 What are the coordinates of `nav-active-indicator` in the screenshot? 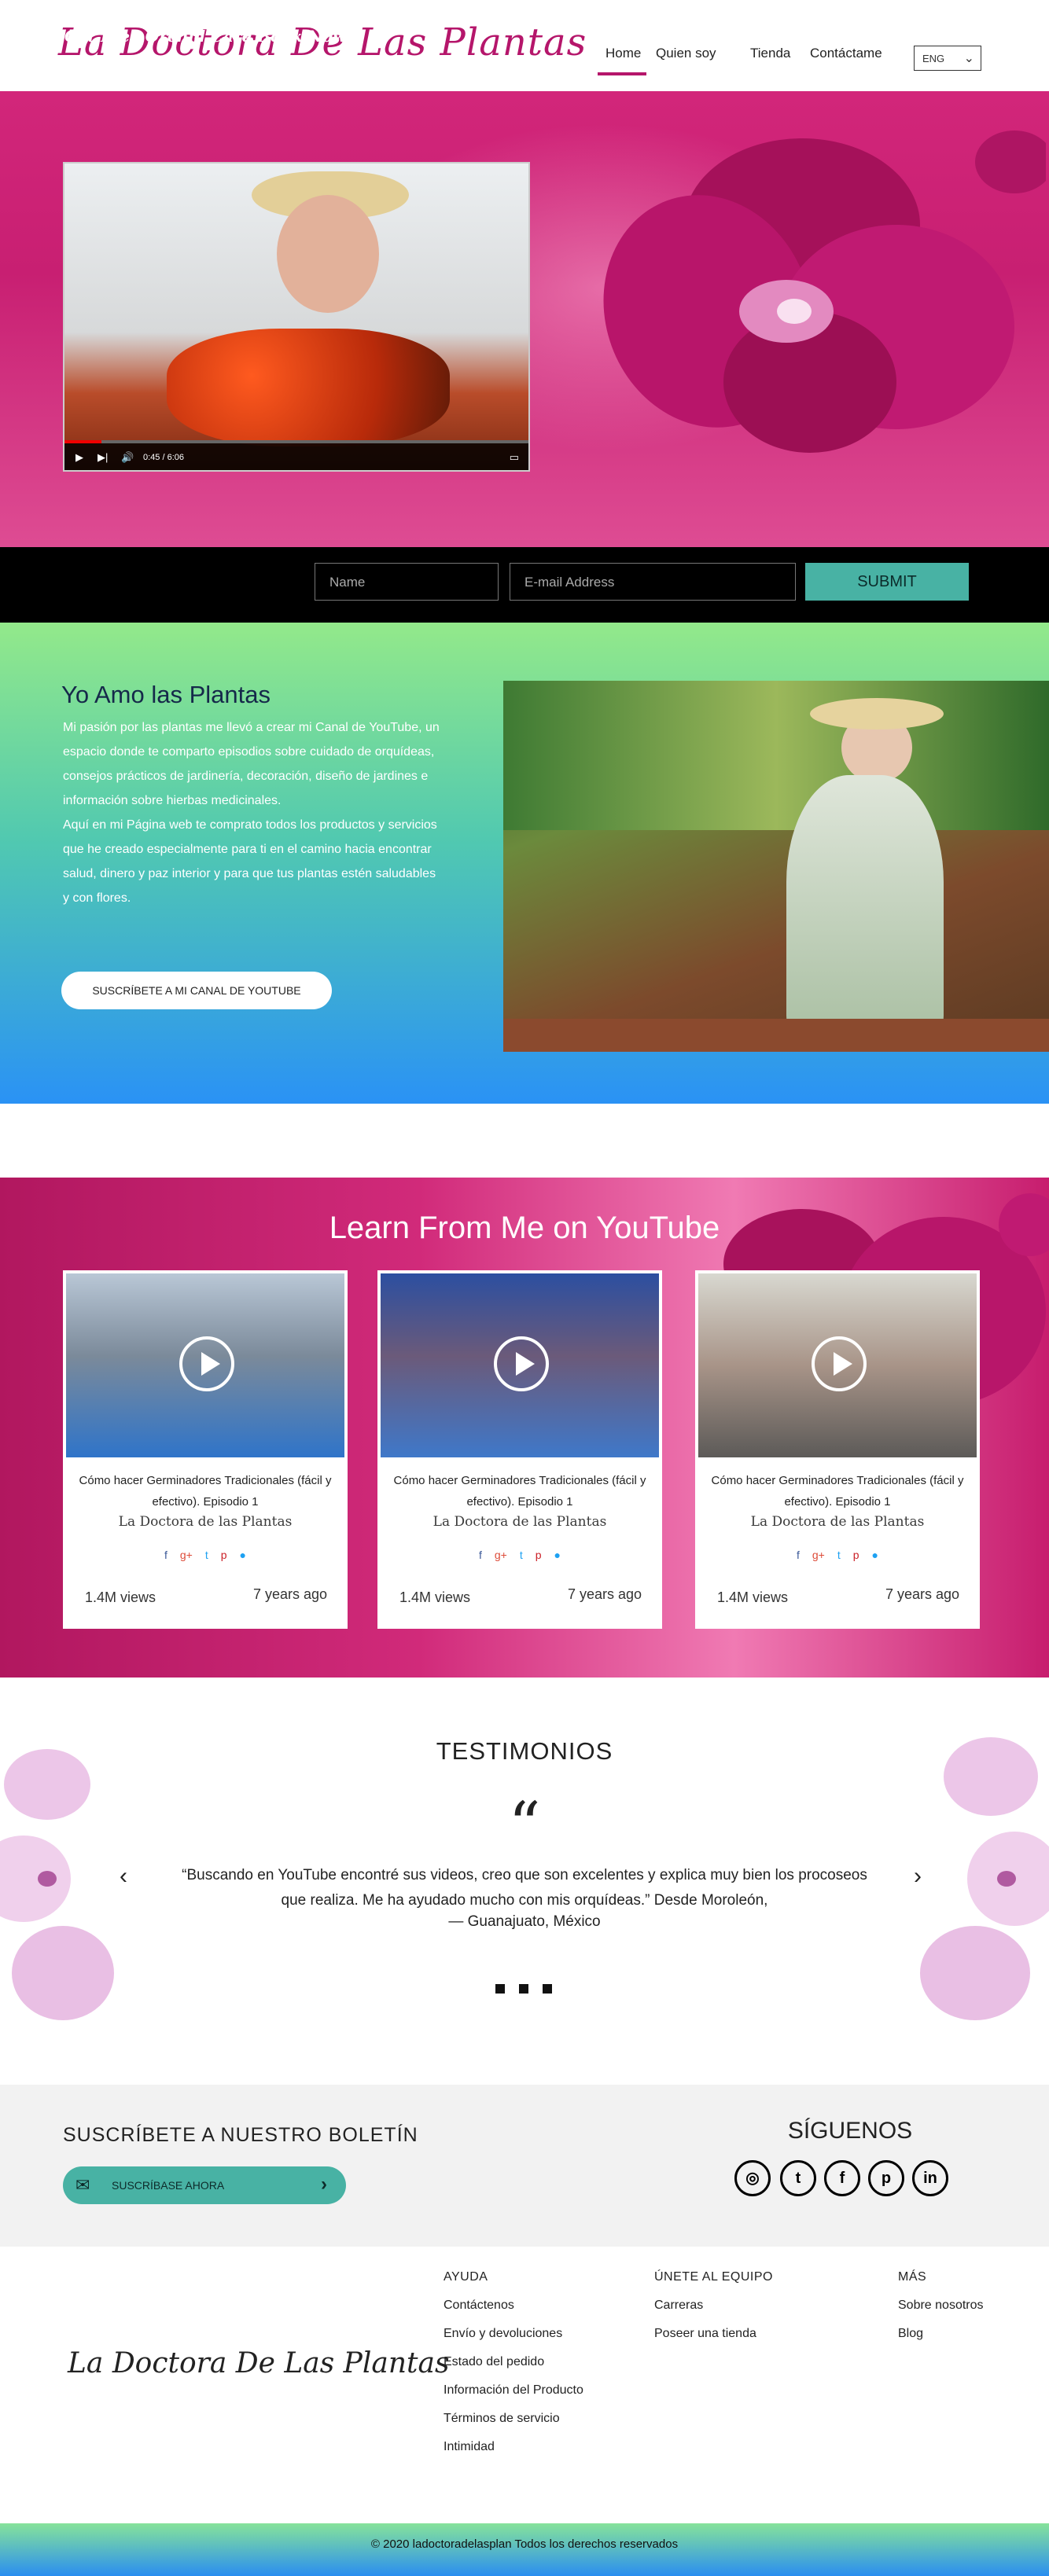 It's located at (622, 73).